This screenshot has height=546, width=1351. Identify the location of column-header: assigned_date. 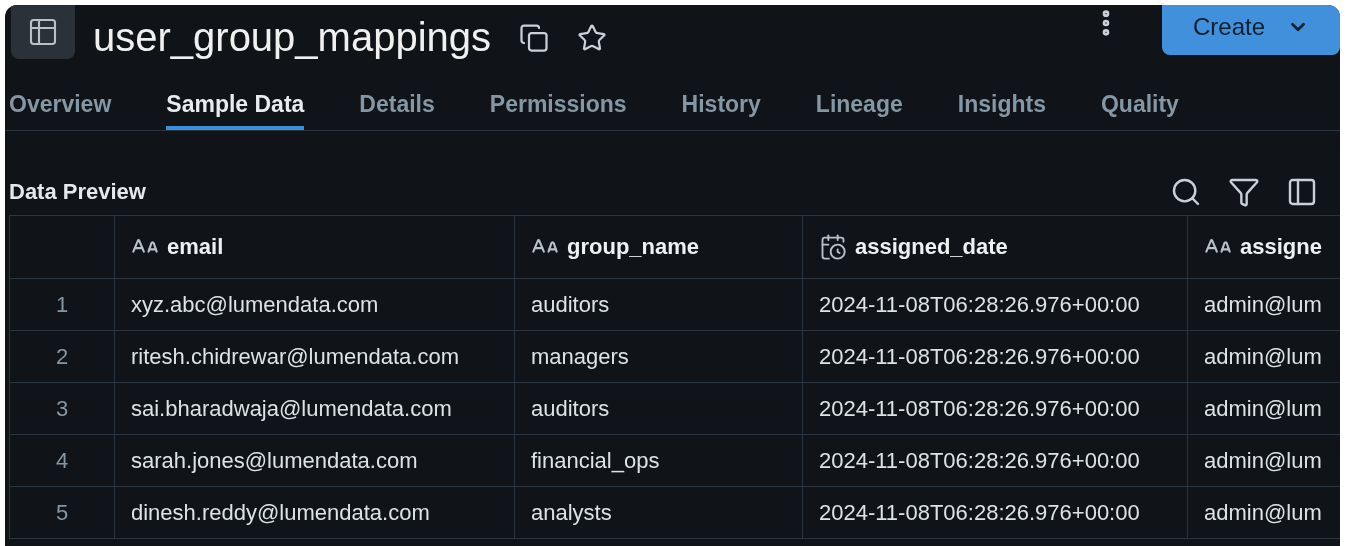
(995, 247).